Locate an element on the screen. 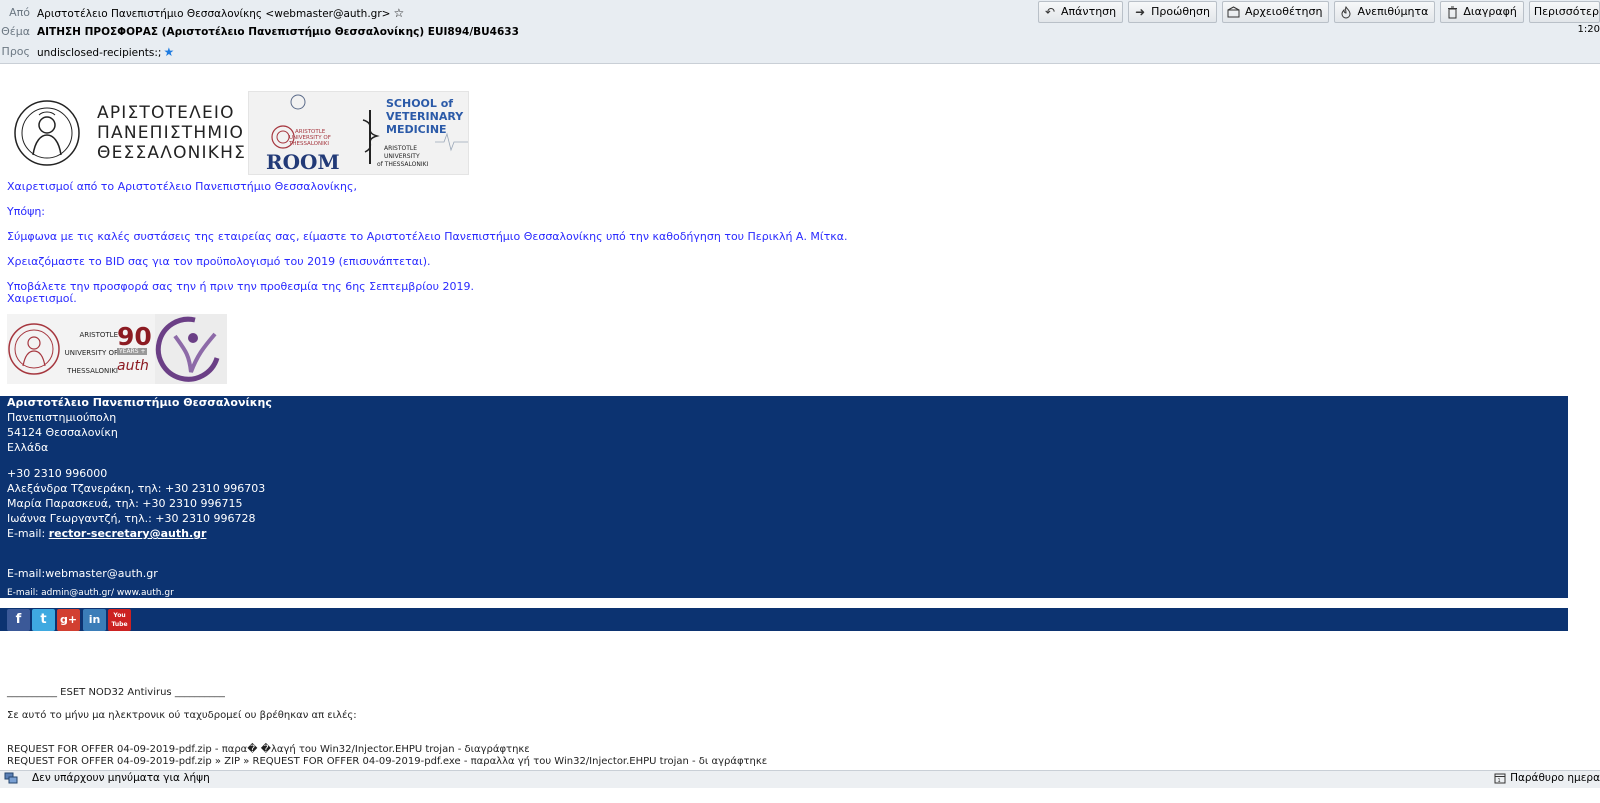 This screenshot has width=1600, height=803. forward-label: Προώθηση is located at coordinates (1180, 11).